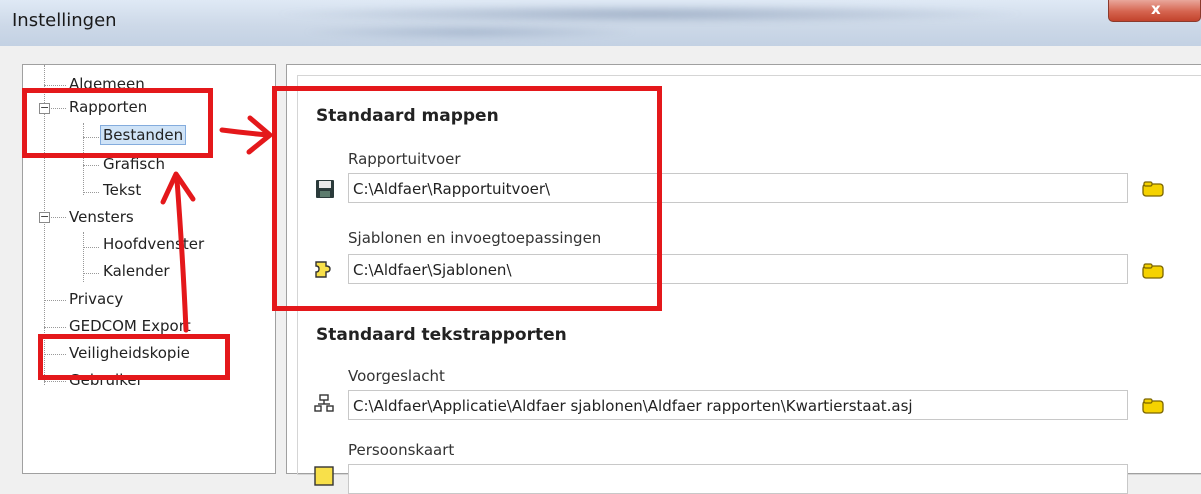 This screenshot has height=494, width=1201. Describe the element at coordinates (216, 224) in the screenshot. I see `annotation-arrows` at that location.